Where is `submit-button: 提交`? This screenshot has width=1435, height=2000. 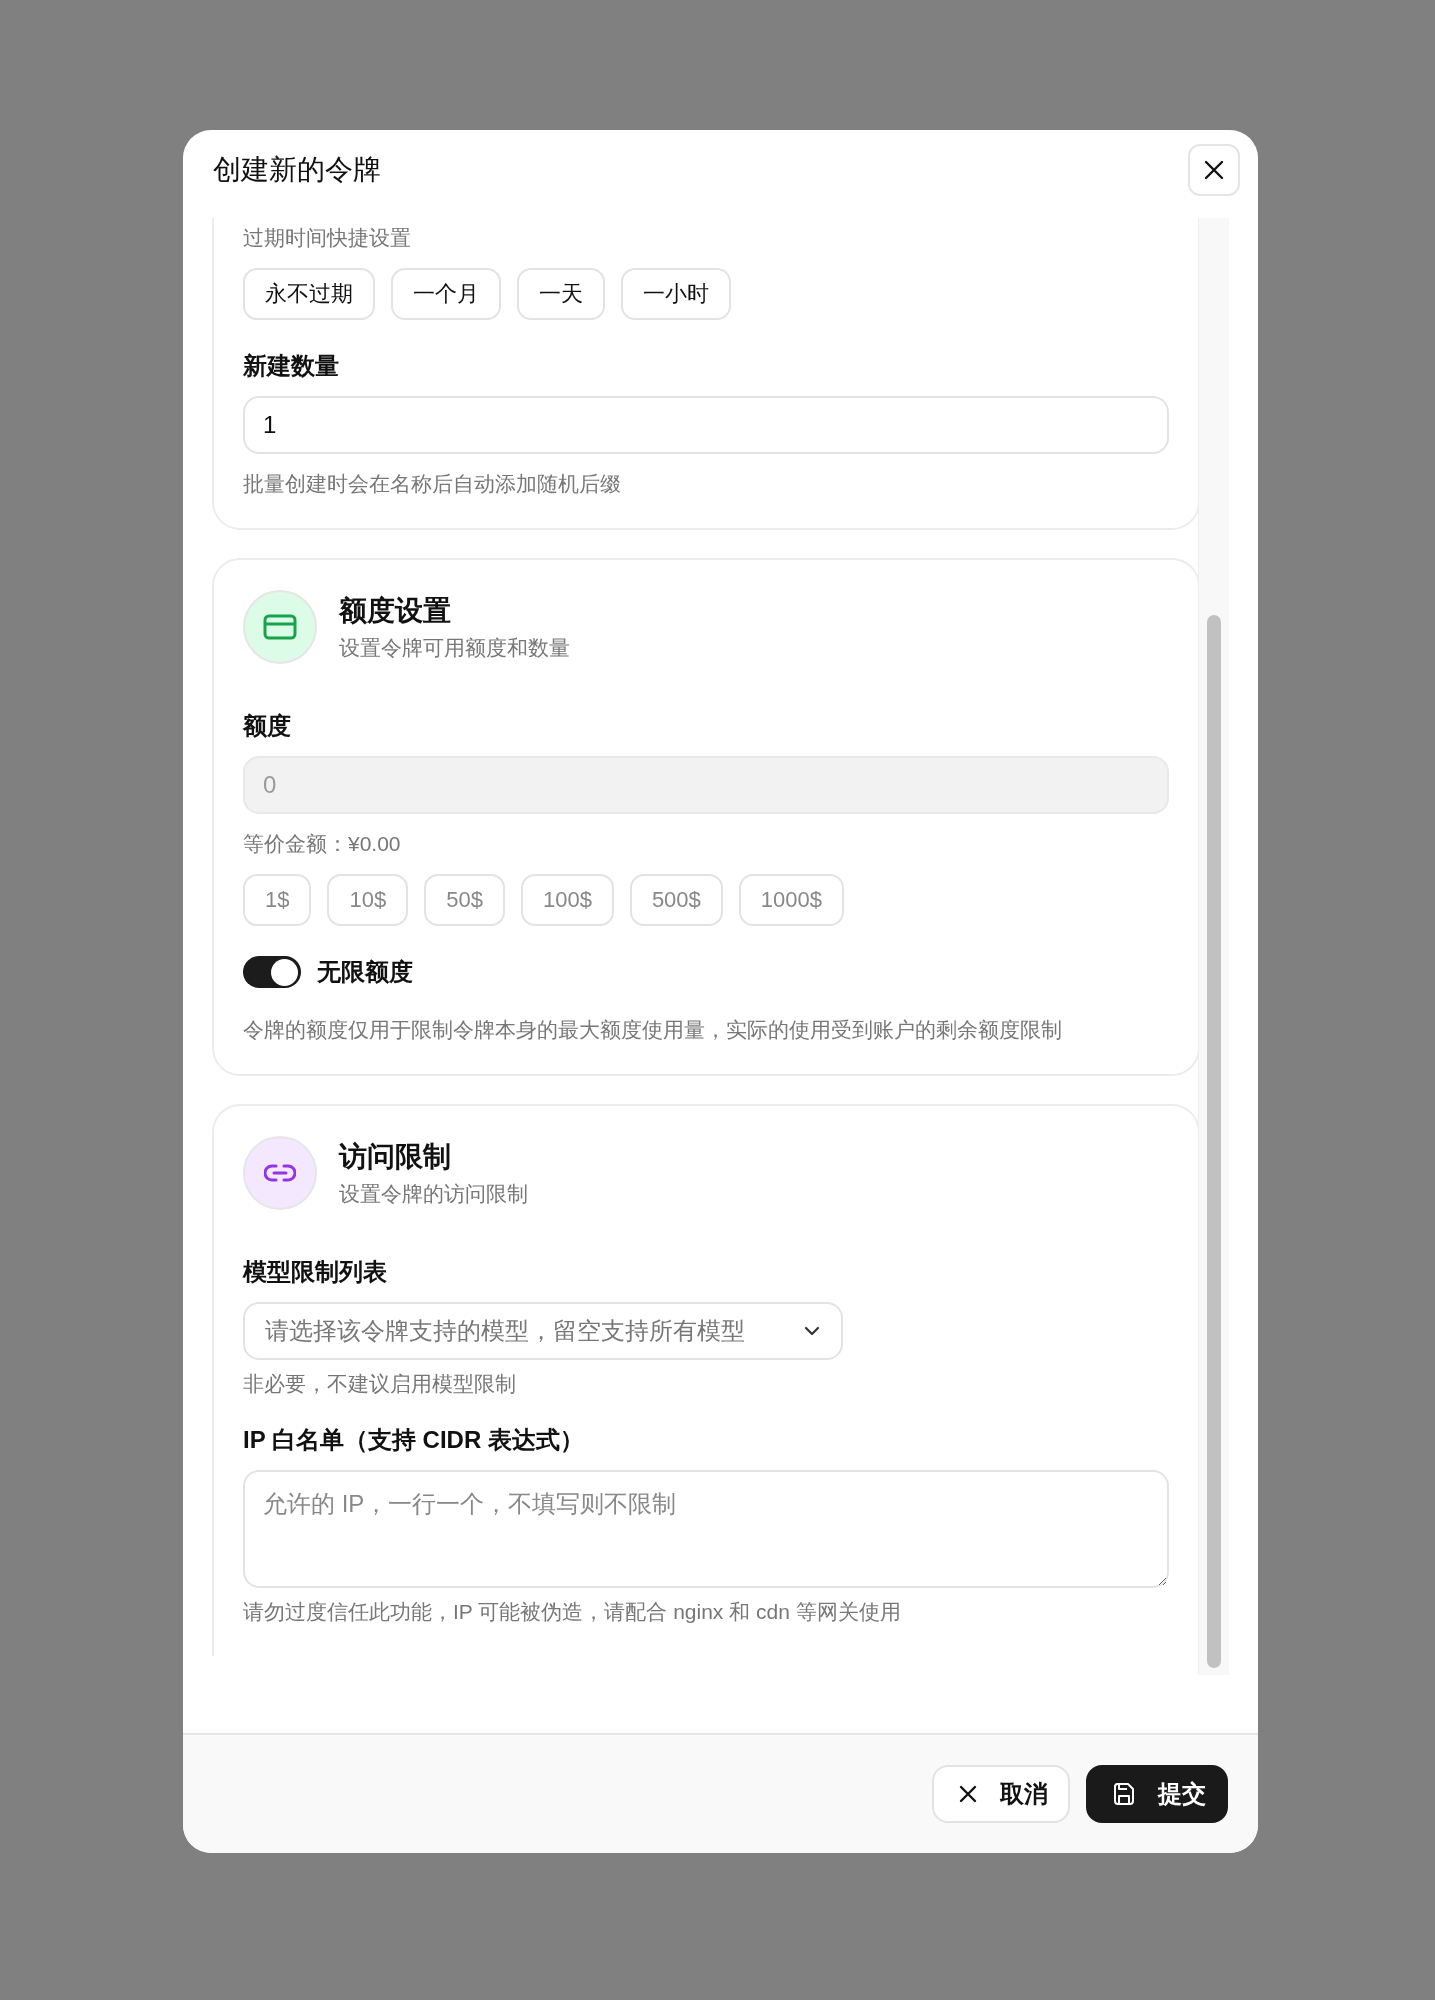 submit-button: 提交 is located at coordinates (1157, 1794).